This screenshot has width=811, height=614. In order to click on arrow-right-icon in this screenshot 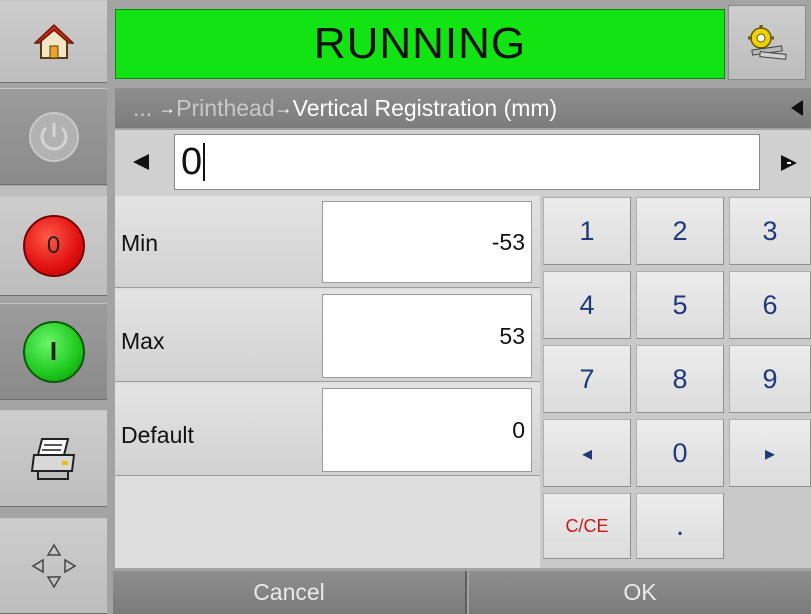, I will do `click(789, 163)`.